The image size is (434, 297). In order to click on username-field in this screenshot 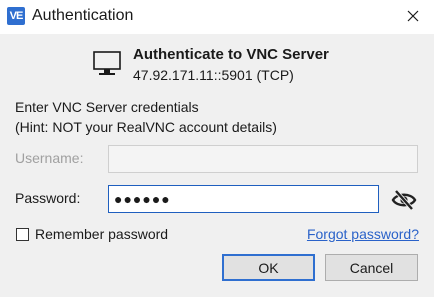, I will do `click(263, 159)`.